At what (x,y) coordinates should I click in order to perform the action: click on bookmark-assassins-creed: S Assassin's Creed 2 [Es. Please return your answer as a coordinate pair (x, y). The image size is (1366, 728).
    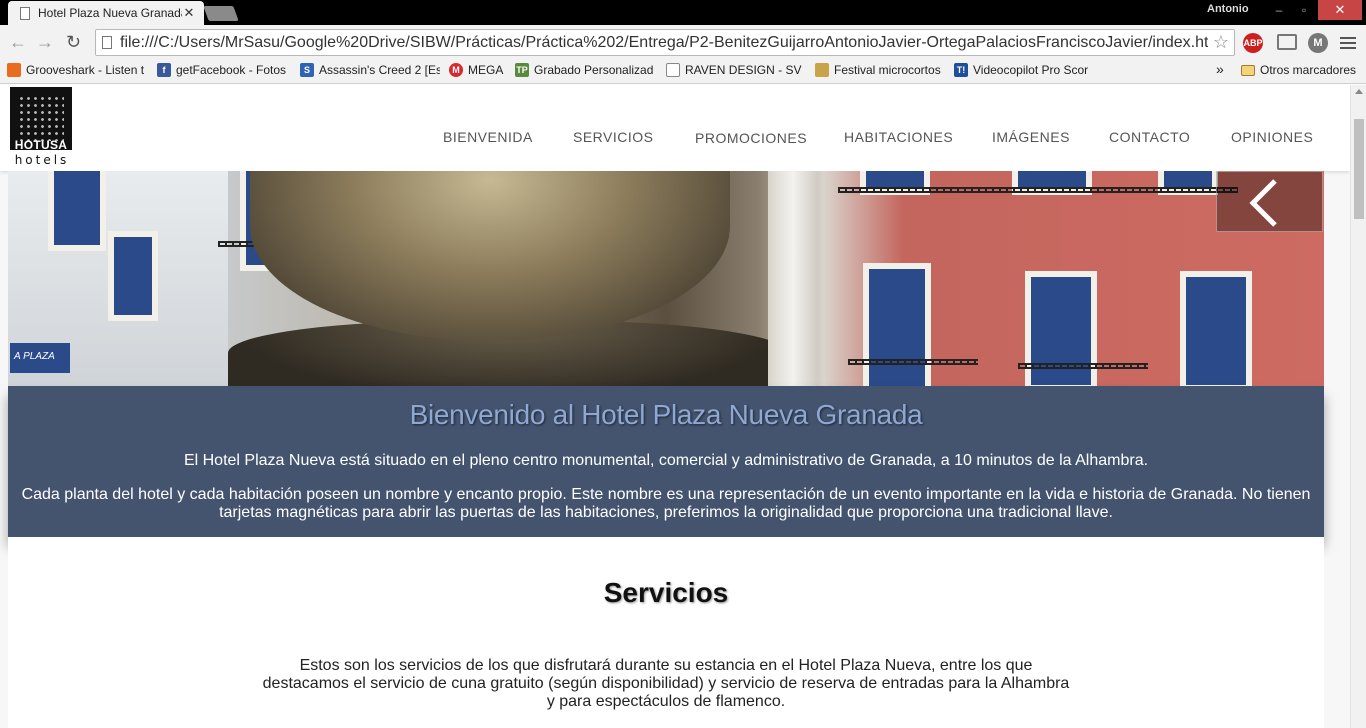
    Looking at the image, I should click on (370, 70).